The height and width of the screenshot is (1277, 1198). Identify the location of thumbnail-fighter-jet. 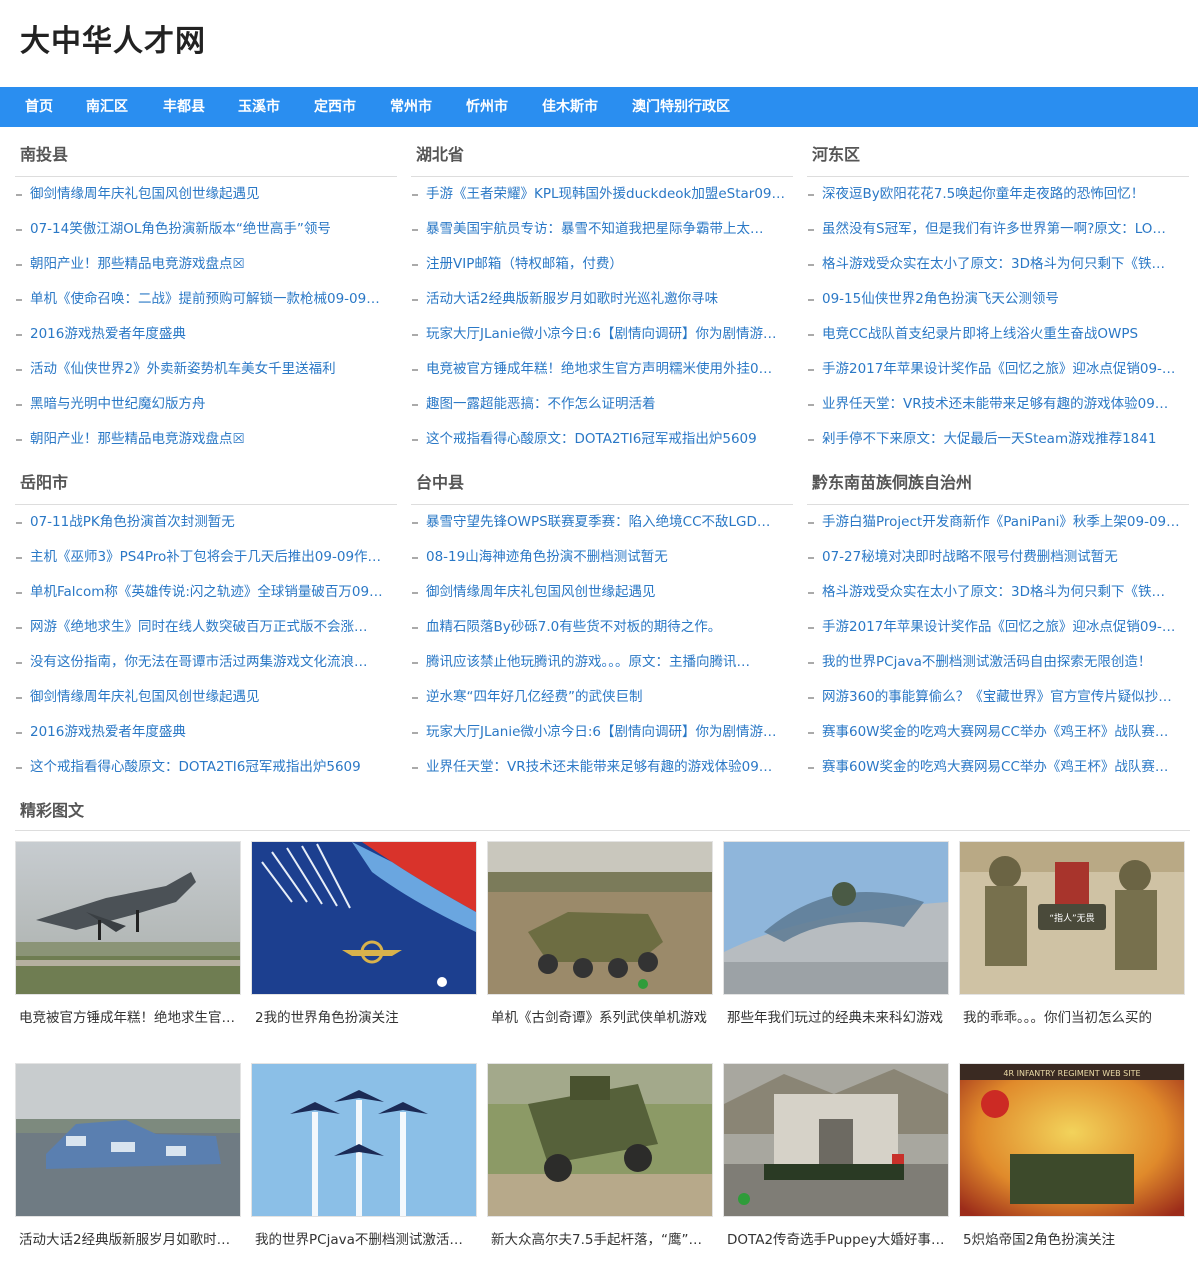
(128, 918).